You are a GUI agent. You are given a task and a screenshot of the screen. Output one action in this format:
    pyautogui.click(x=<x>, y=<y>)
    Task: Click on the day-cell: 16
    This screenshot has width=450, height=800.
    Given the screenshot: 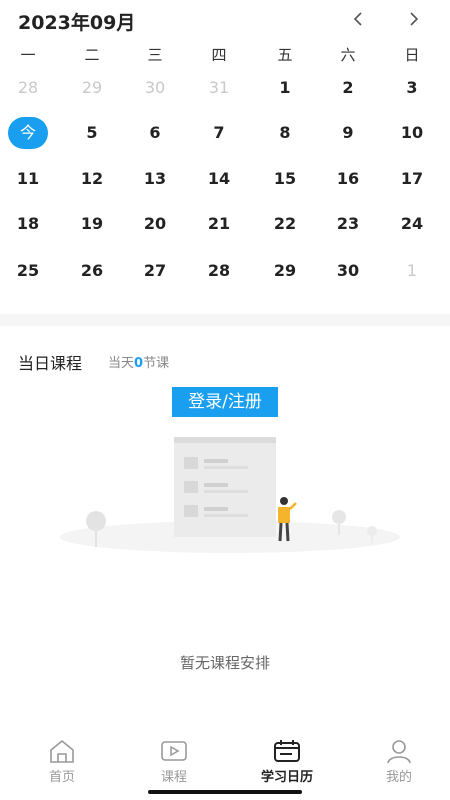 What is the action you would take?
    pyautogui.click(x=348, y=179)
    